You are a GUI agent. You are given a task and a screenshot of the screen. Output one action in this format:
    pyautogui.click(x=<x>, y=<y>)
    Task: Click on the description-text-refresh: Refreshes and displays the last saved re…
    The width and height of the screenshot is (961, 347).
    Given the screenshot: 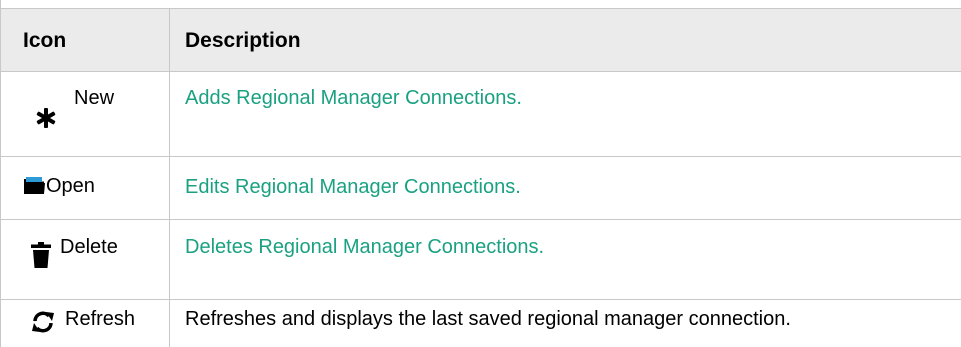 What is the action you would take?
    pyautogui.click(x=488, y=319)
    